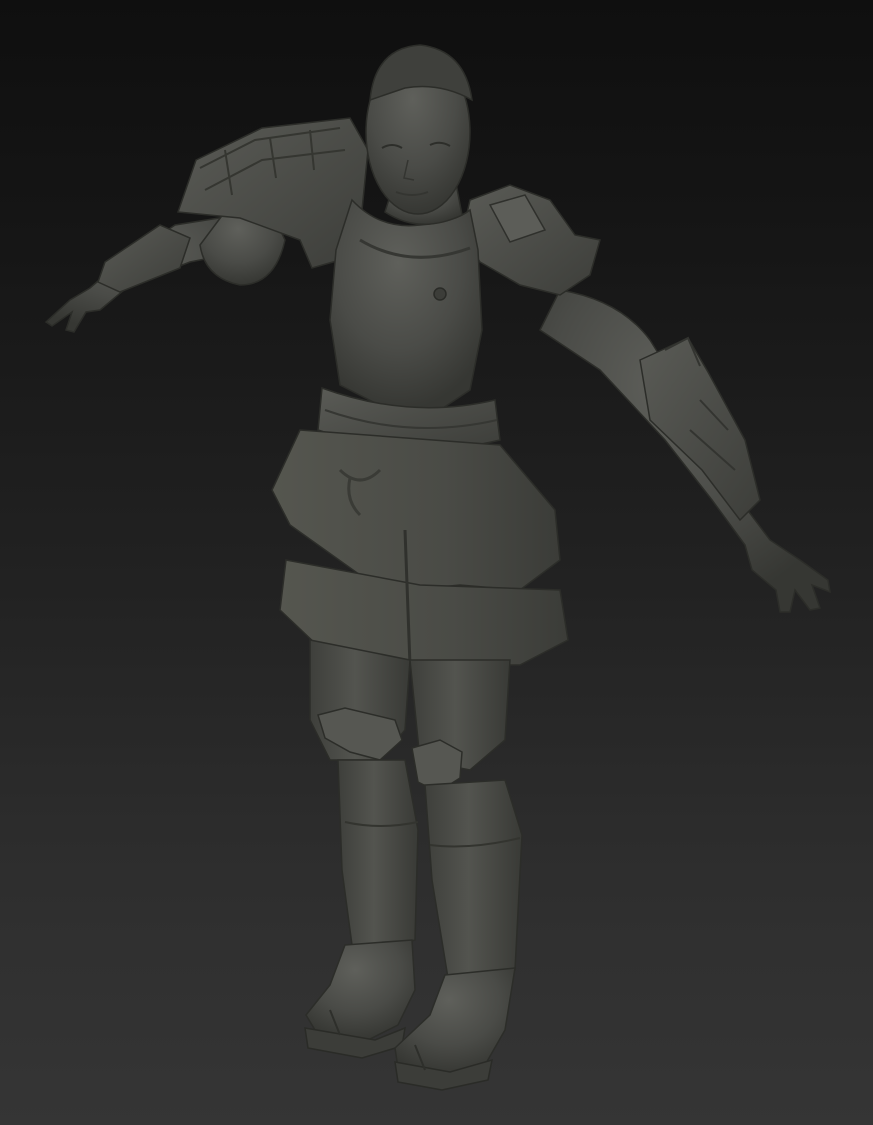 This screenshot has width=873, height=1125. Describe the element at coordinates (406, 304) in the screenshot. I see `chest` at that location.